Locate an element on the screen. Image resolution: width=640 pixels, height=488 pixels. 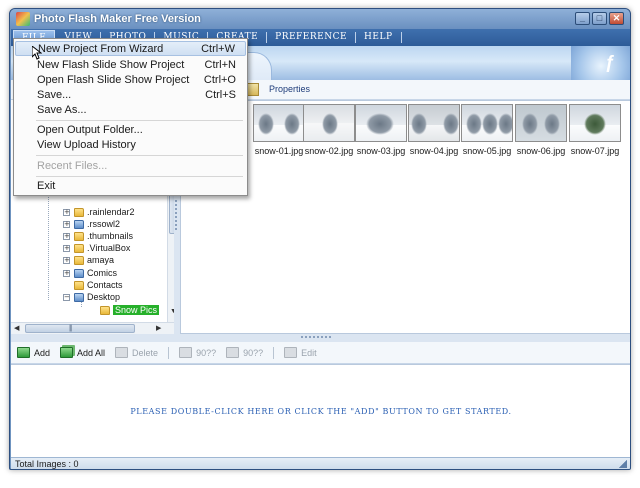
menu-item-label: View Upload History is located at coordinates (86, 144).